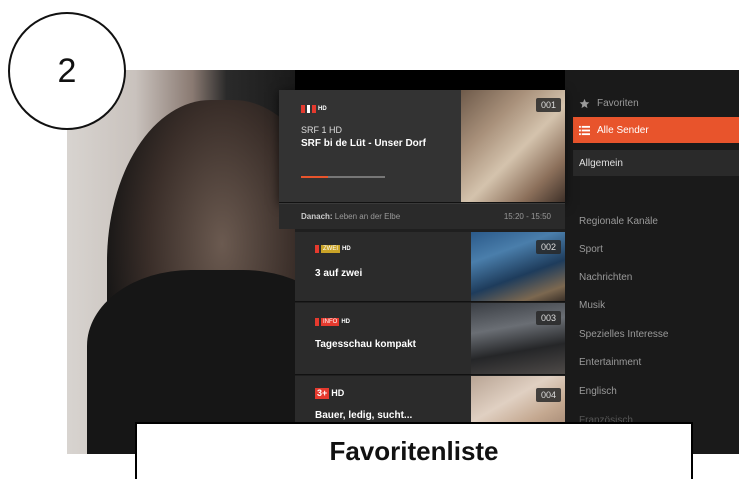 The height and width of the screenshot is (479, 739). Describe the element at coordinates (548, 395) in the screenshot. I see `channel-number: 004` at that location.